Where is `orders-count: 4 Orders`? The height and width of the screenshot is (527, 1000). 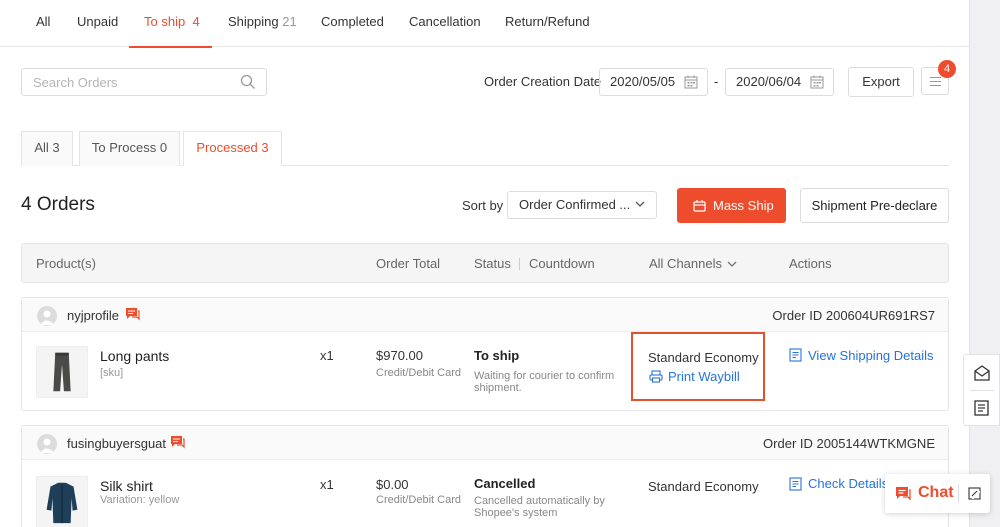
orders-count: 4 Orders is located at coordinates (58, 204).